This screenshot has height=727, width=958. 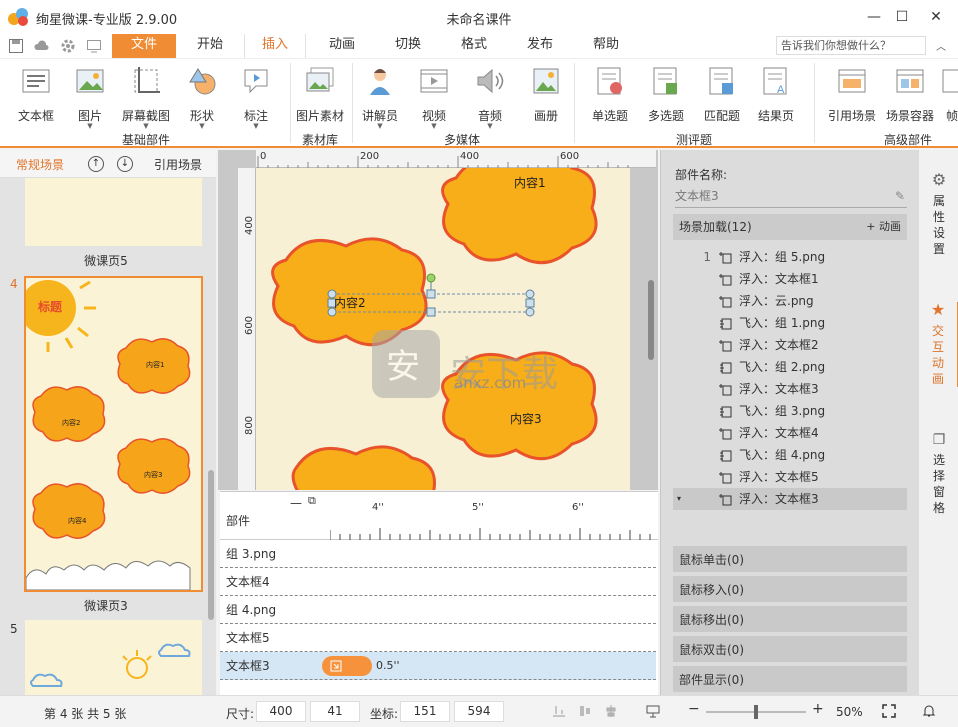 I want to click on tab-publish: 发布, so click(x=540, y=46).